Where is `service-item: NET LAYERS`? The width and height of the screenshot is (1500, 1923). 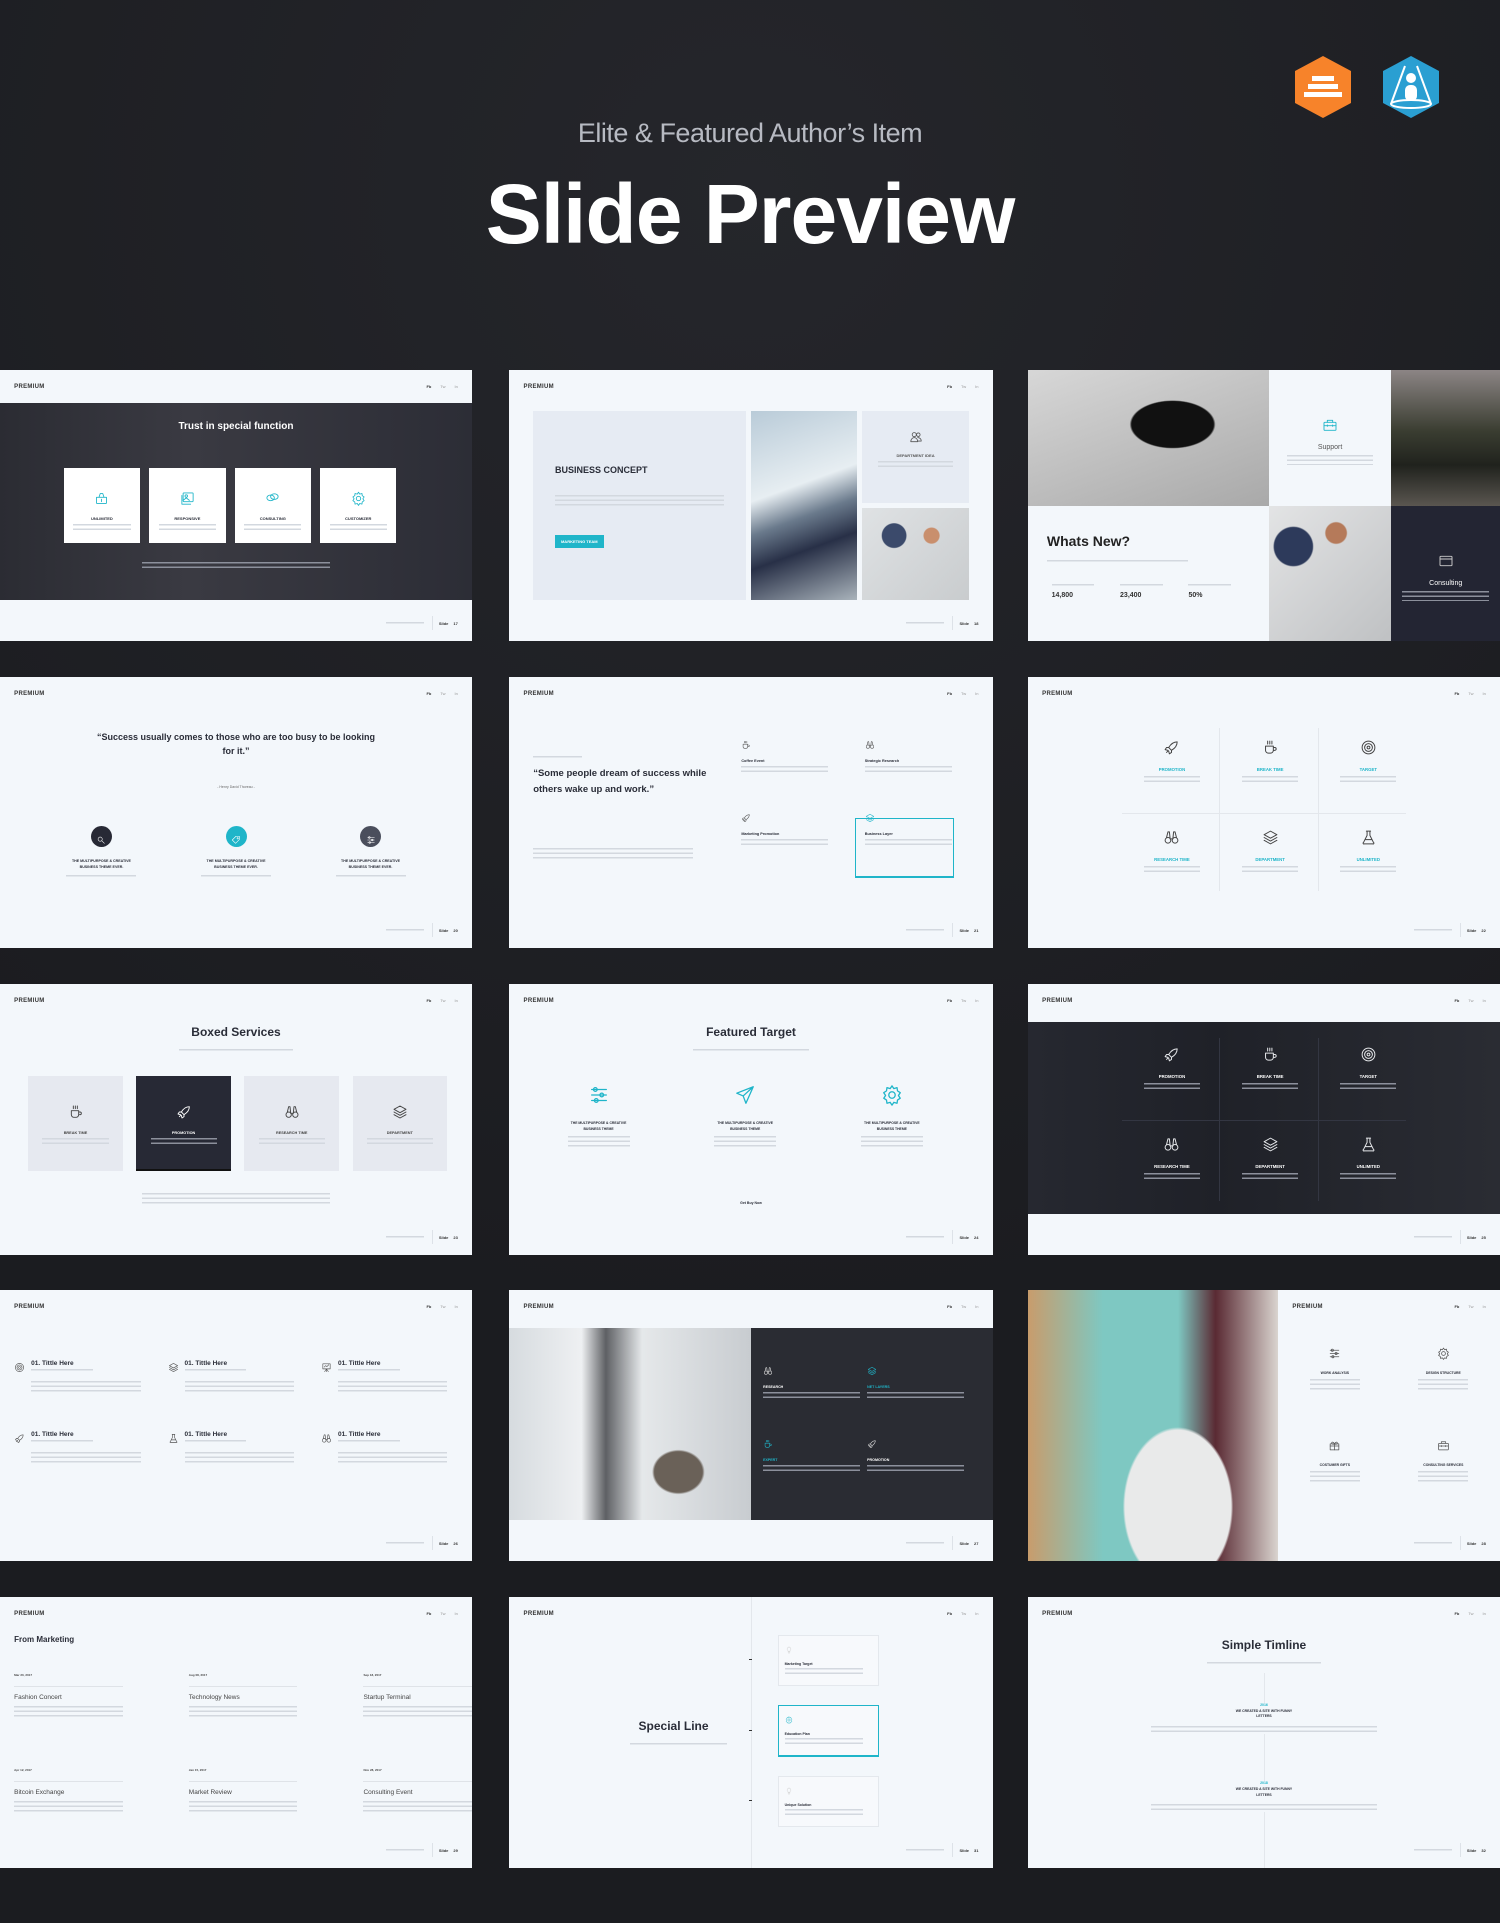
service-item: NET LAYERS is located at coordinates (915, 1381).